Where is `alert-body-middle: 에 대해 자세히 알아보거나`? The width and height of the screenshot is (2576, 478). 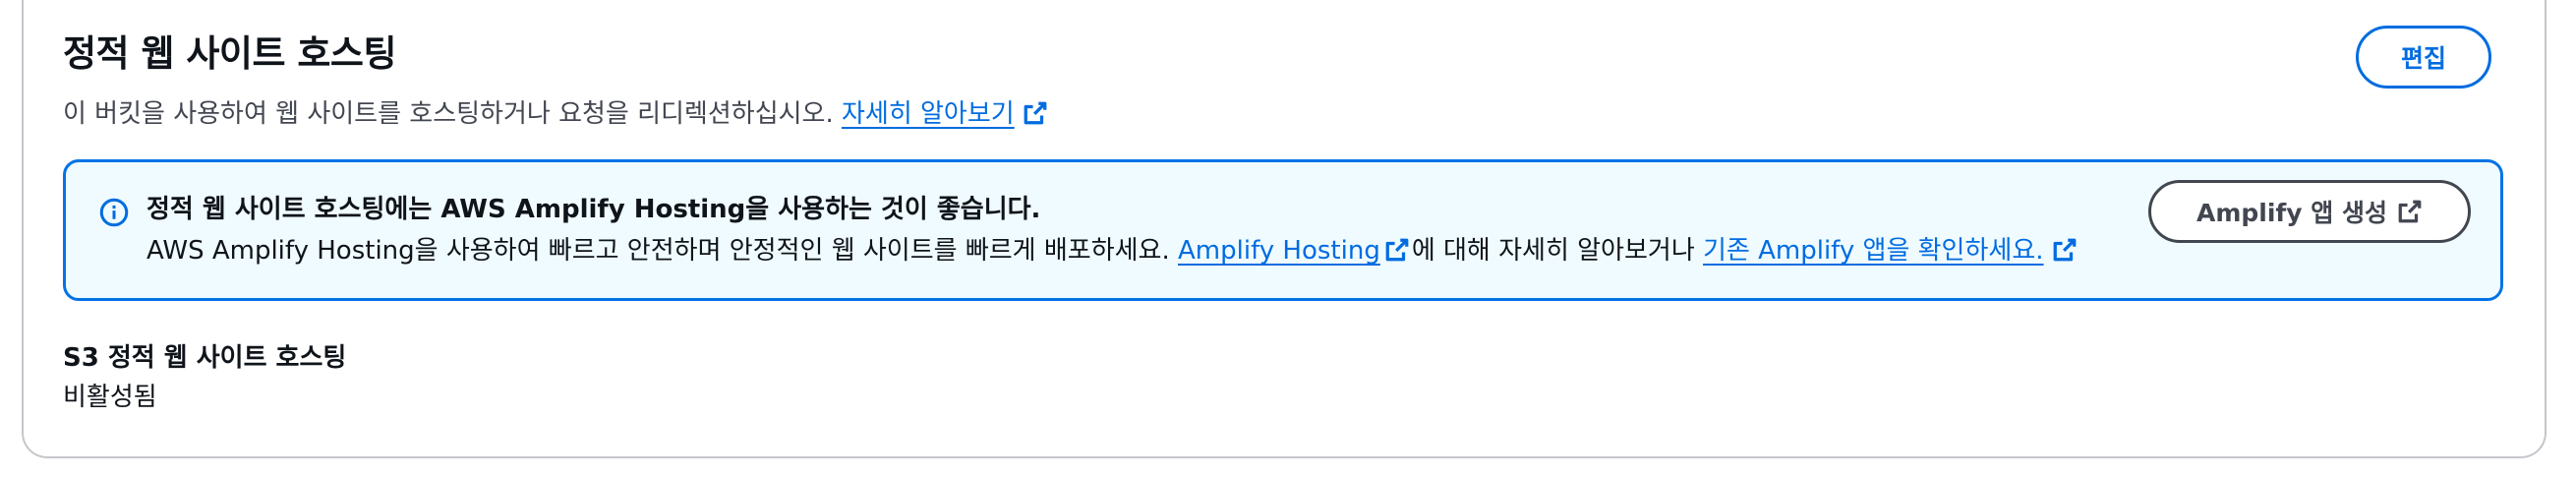
alert-body-middle: 에 대해 자세히 알아보거나 is located at coordinates (1553, 251).